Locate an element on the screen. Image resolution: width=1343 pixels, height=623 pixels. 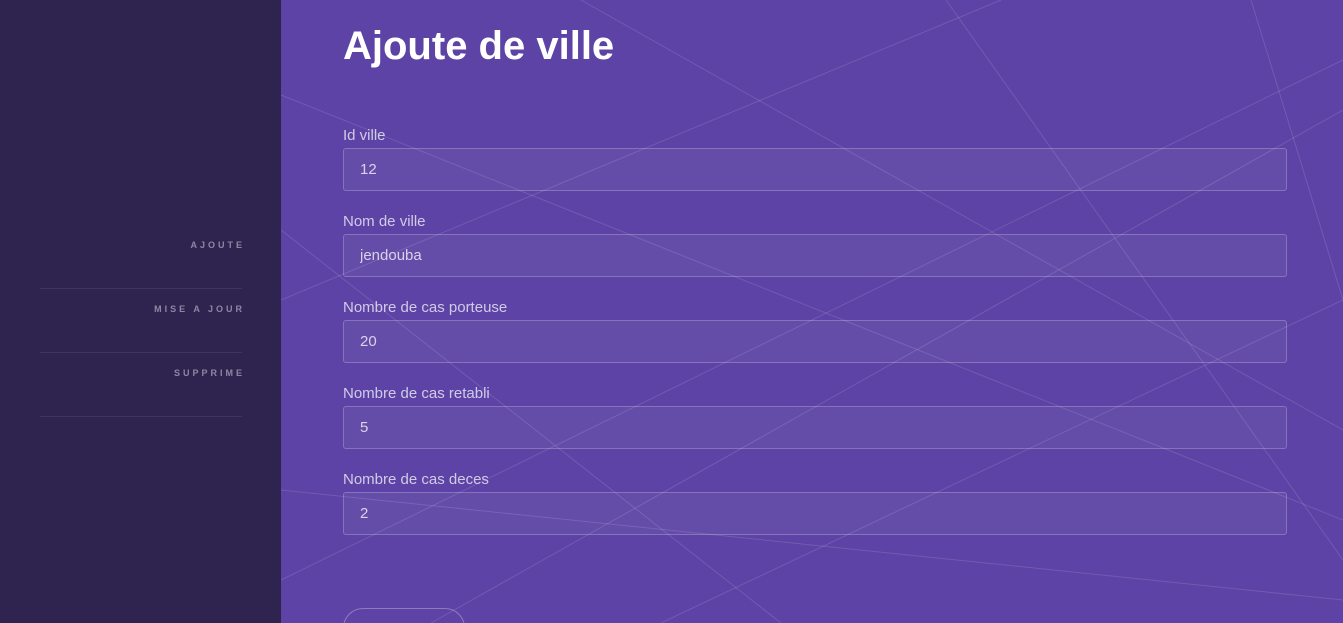
field-label-cas-deces: Nombre de cas deces is located at coordinates (416, 479).